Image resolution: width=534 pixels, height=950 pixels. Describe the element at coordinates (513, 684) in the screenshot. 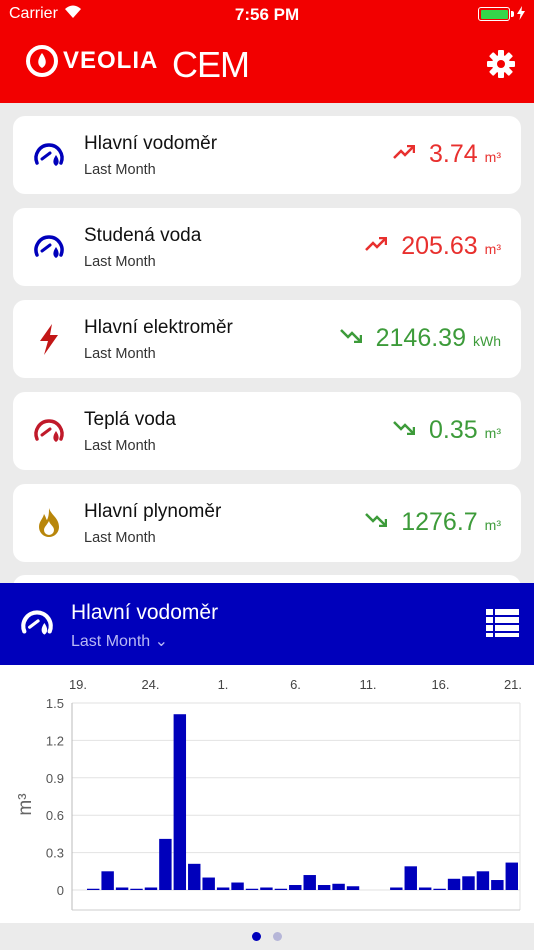

I see `x-tick-label: 21.` at that location.